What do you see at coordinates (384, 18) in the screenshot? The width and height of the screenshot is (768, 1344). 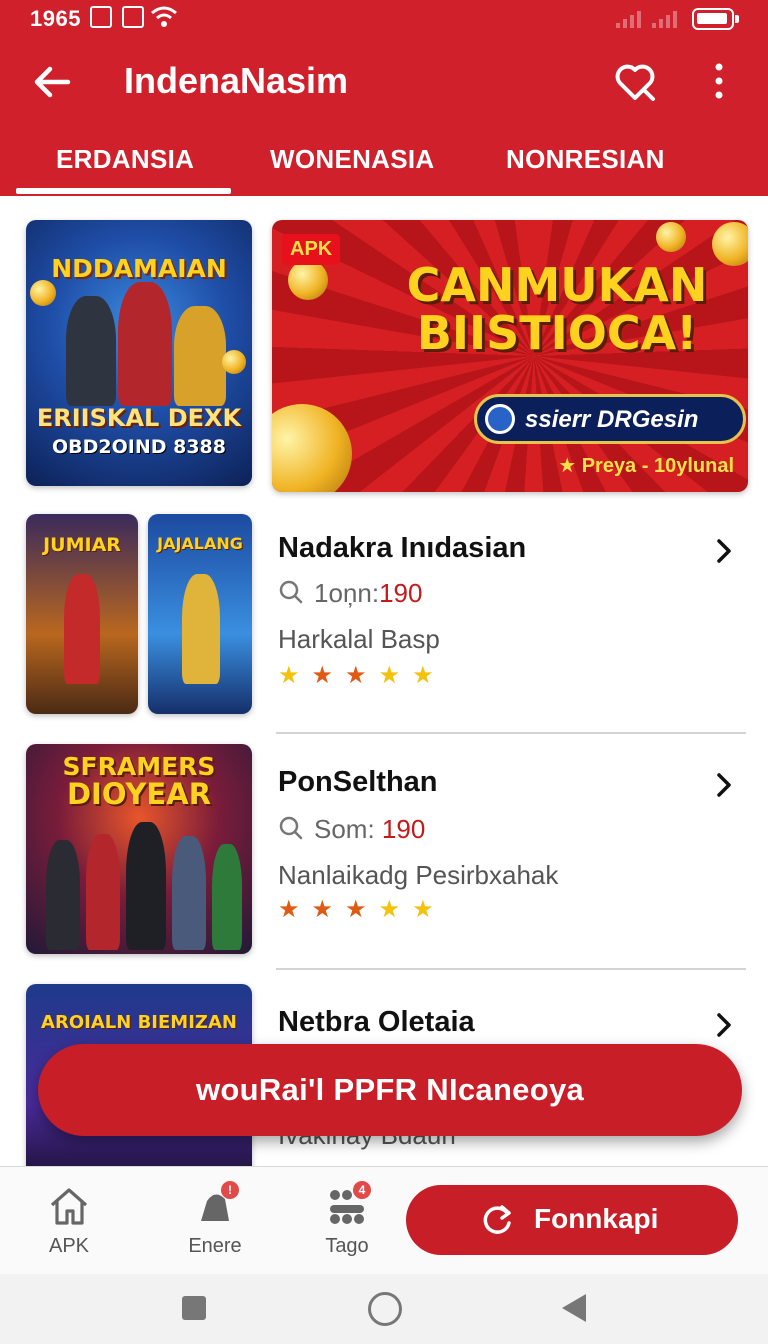 I see `status-bar: 1965` at bounding box center [384, 18].